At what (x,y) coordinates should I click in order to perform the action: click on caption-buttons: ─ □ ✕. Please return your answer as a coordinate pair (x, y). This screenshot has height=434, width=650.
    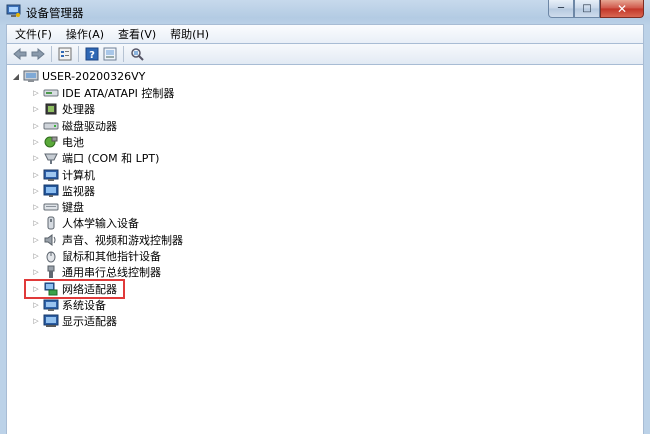
    Looking at the image, I should click on (596, 9).